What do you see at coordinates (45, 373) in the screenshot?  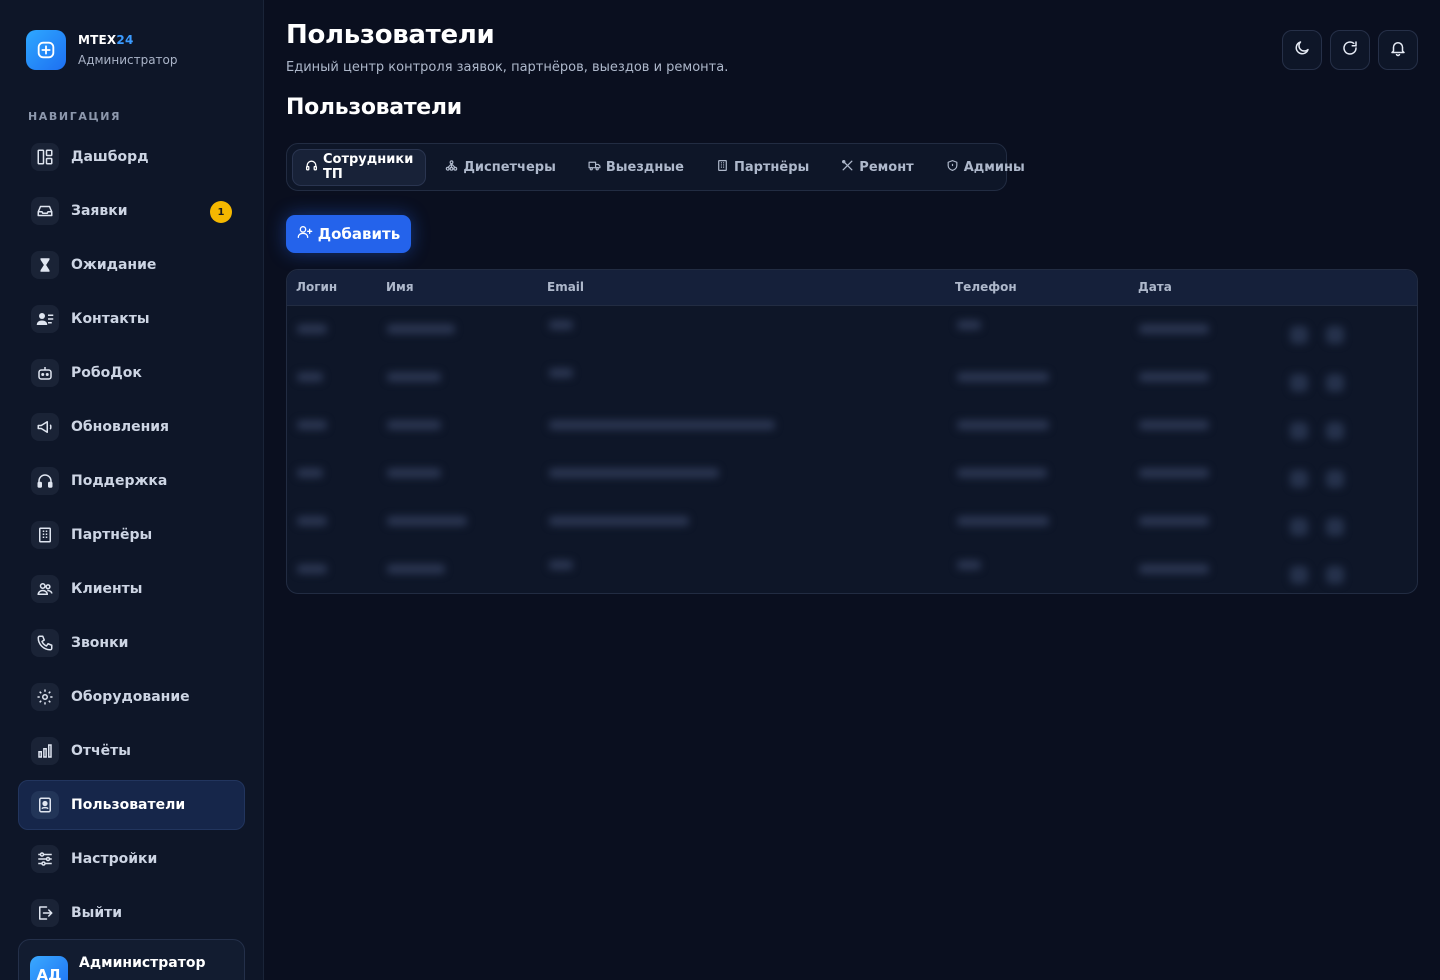 I see `robot-icon` at bounding box center [45, 373].